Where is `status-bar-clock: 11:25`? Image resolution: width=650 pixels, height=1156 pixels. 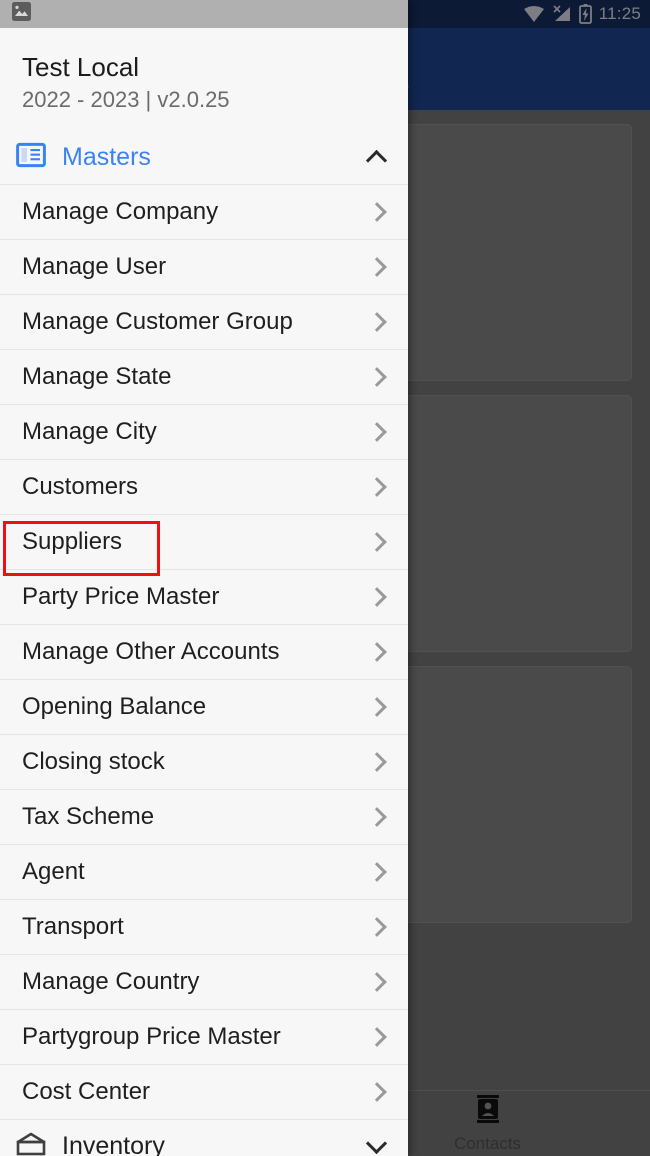
status-bar-clock: 11:25 is located at coordinates (619, 13).